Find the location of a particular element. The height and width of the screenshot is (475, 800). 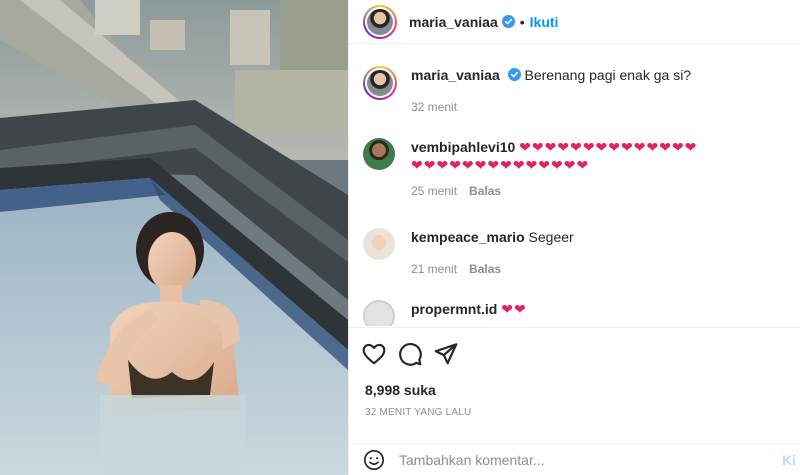

comment-hearts-line2: ❤❤❤❤❤❤❤❤❤❤❤❤❤❤ is located at coordinates (500, 165).